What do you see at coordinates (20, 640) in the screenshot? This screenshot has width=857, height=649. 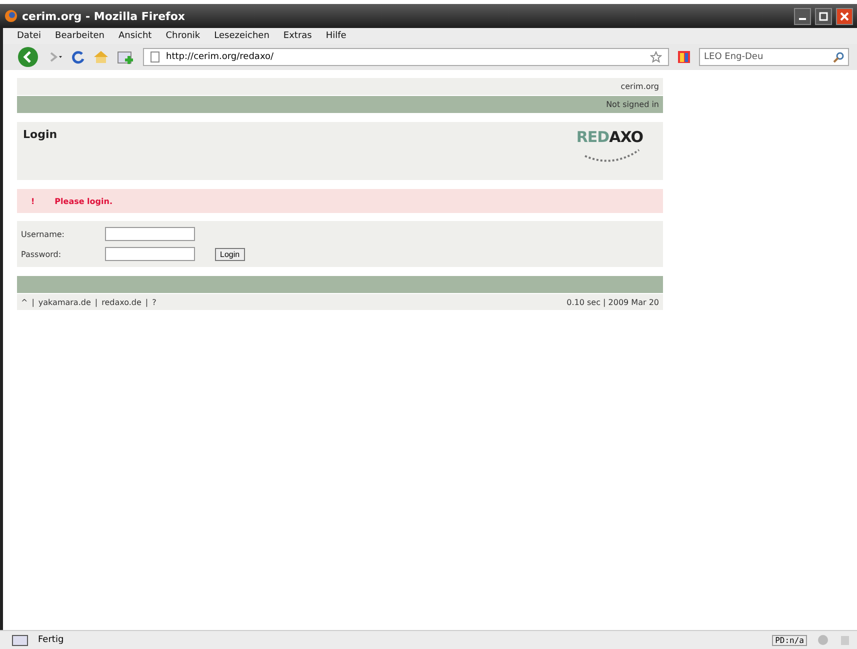 I see `status-icon` at bounding box center [20, 640].